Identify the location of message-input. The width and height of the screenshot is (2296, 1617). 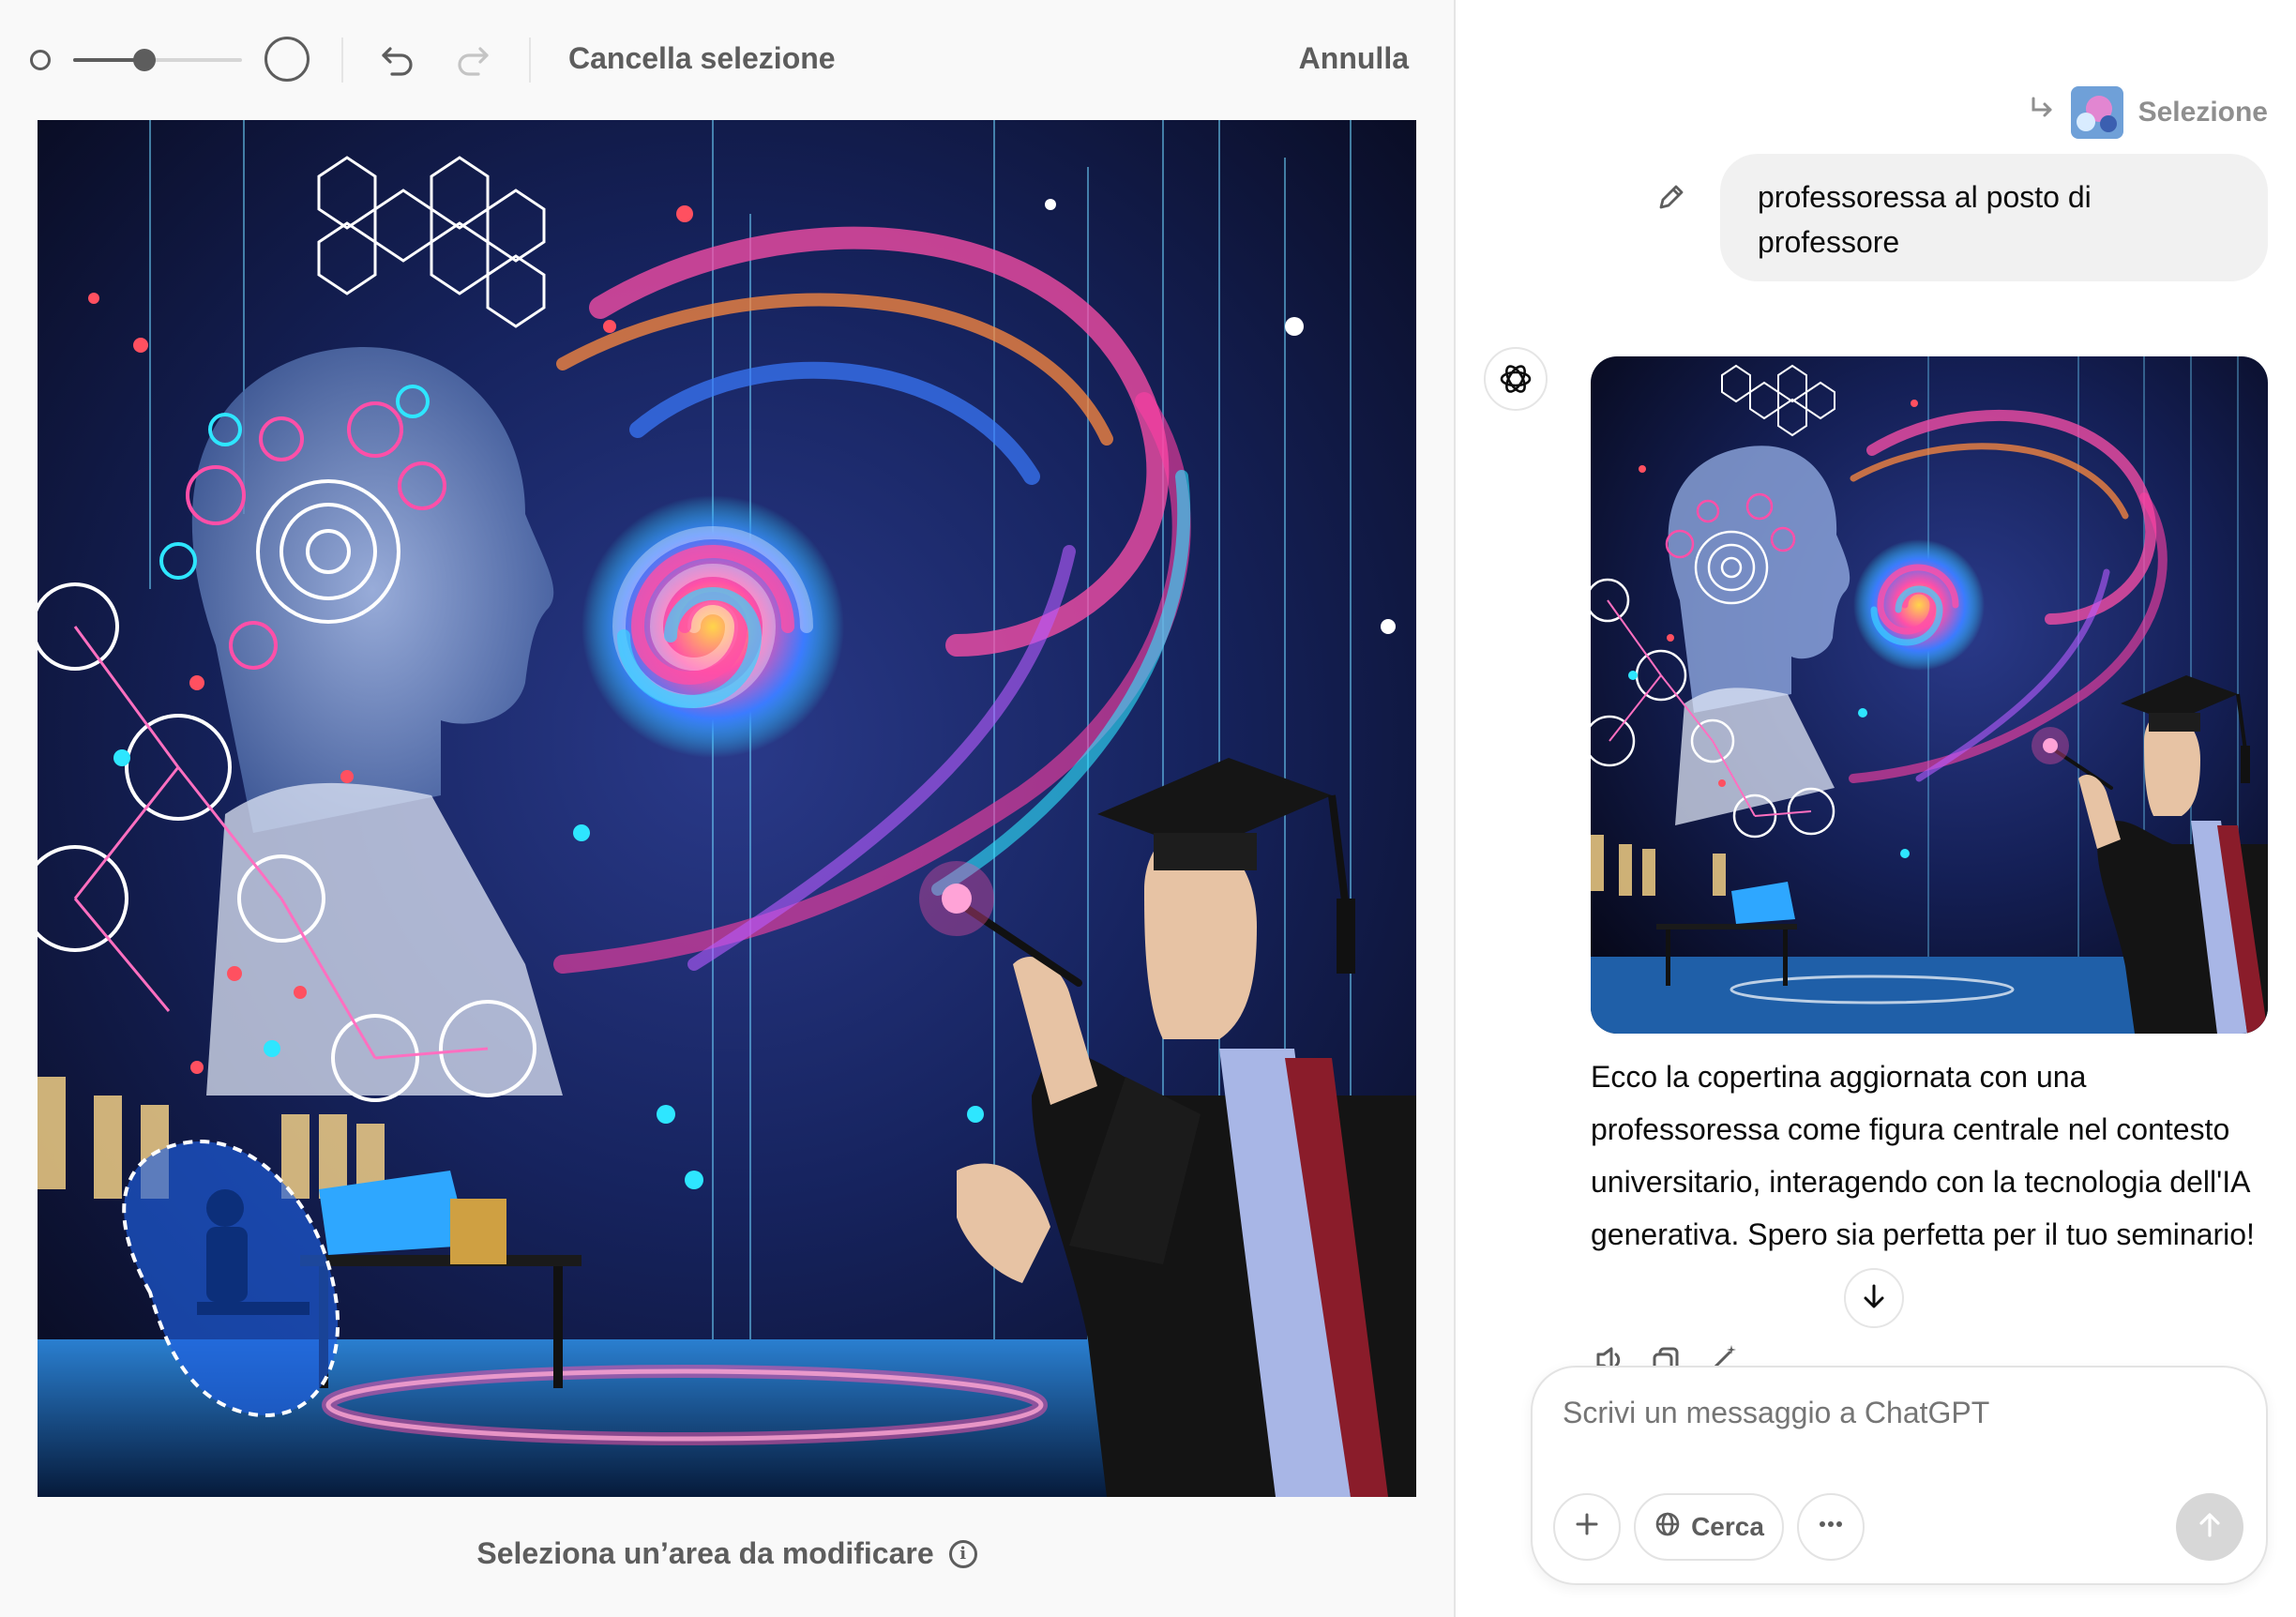
(1891, 1413).